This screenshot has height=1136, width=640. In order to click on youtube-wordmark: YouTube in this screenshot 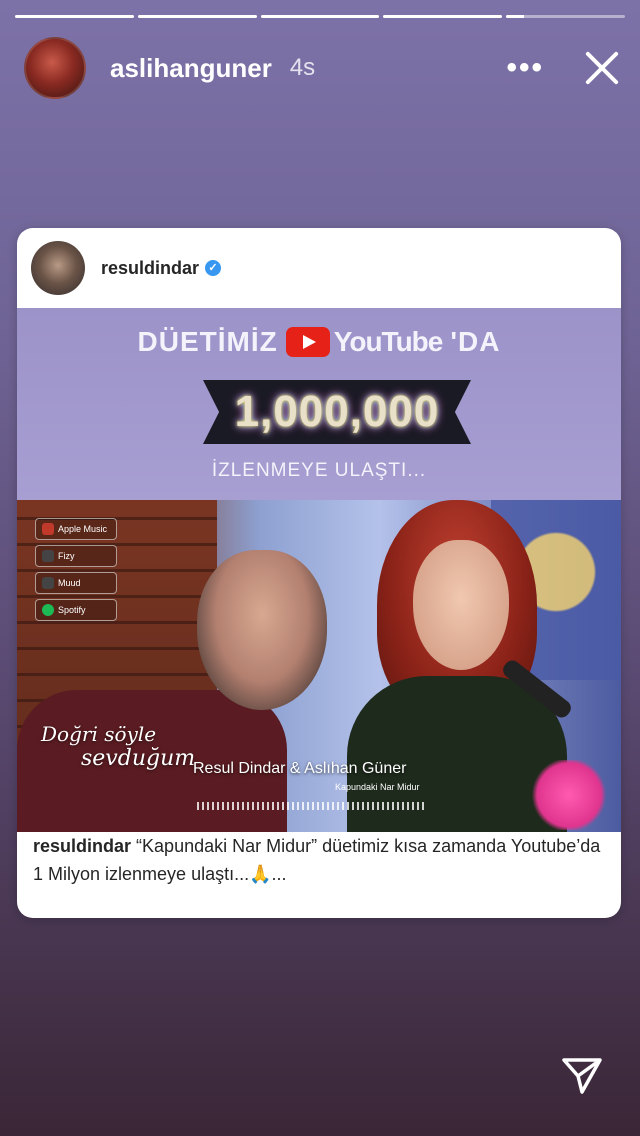, I will do `click(388, 341)`.